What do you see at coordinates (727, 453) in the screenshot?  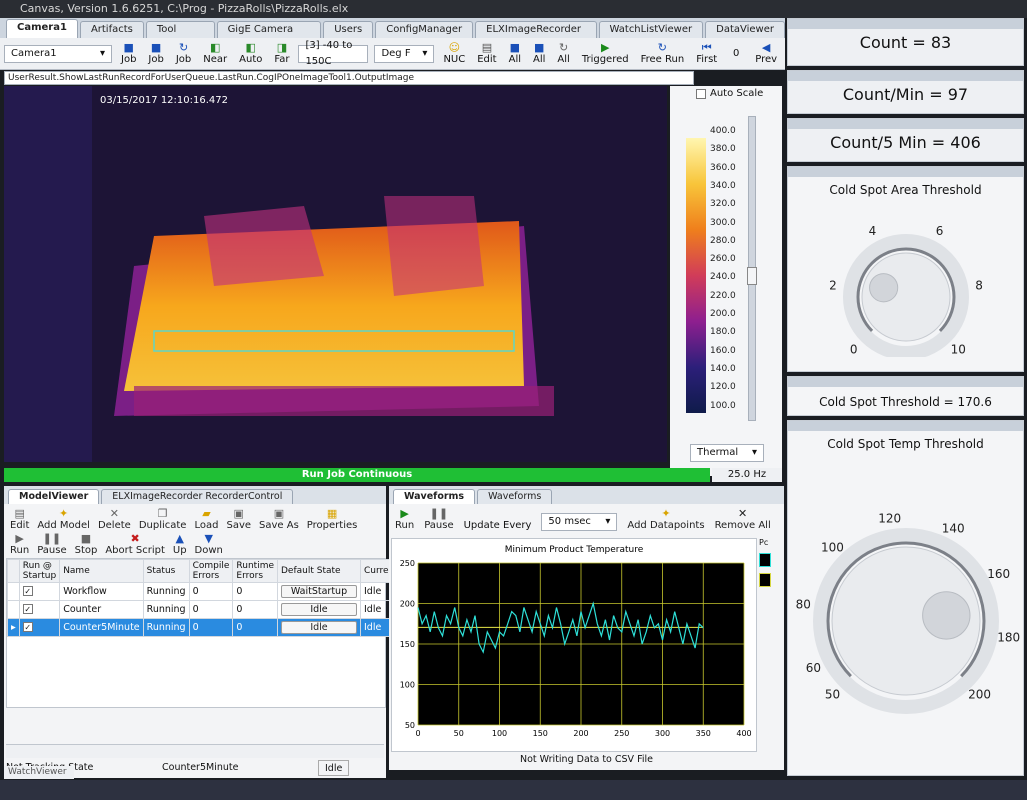 I see `palette-select: Thermal ▾` at bounding box center [727, 453].